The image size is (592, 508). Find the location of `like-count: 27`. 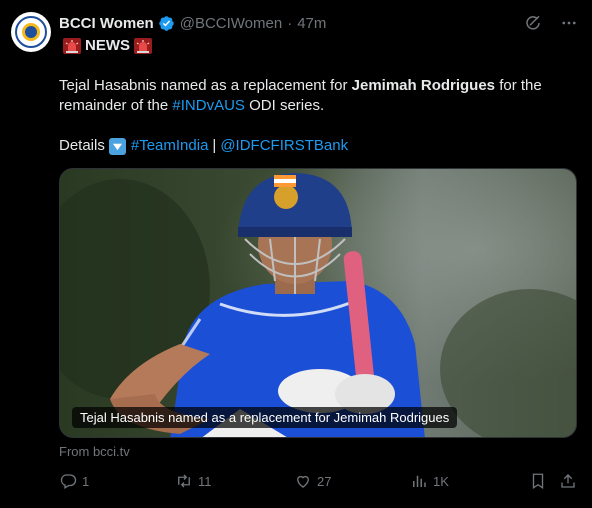

like-count: 27 is located at coordinates (324, 481).